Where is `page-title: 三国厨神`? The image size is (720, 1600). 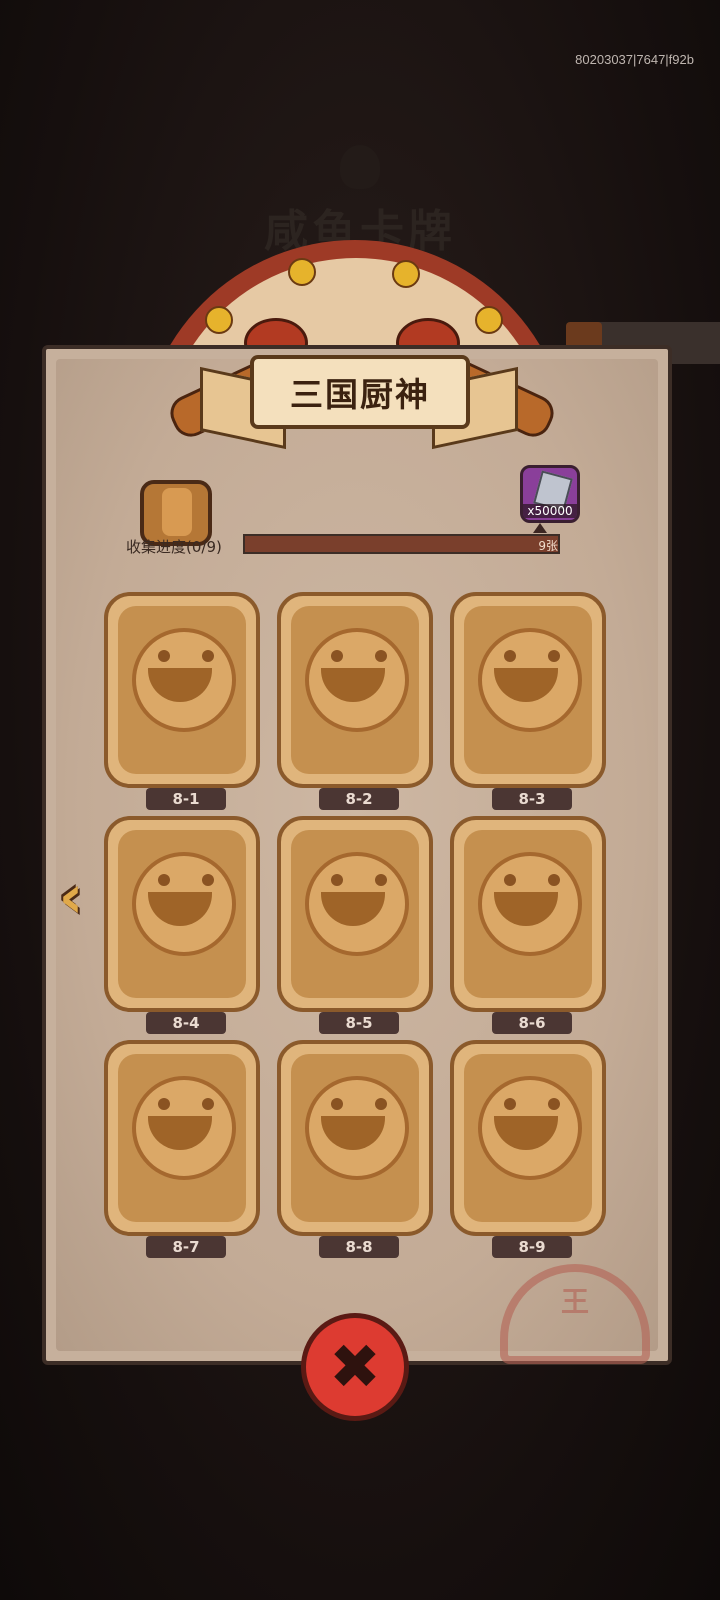 page-title: 三国厨神 is located at coordinates (360, 394).